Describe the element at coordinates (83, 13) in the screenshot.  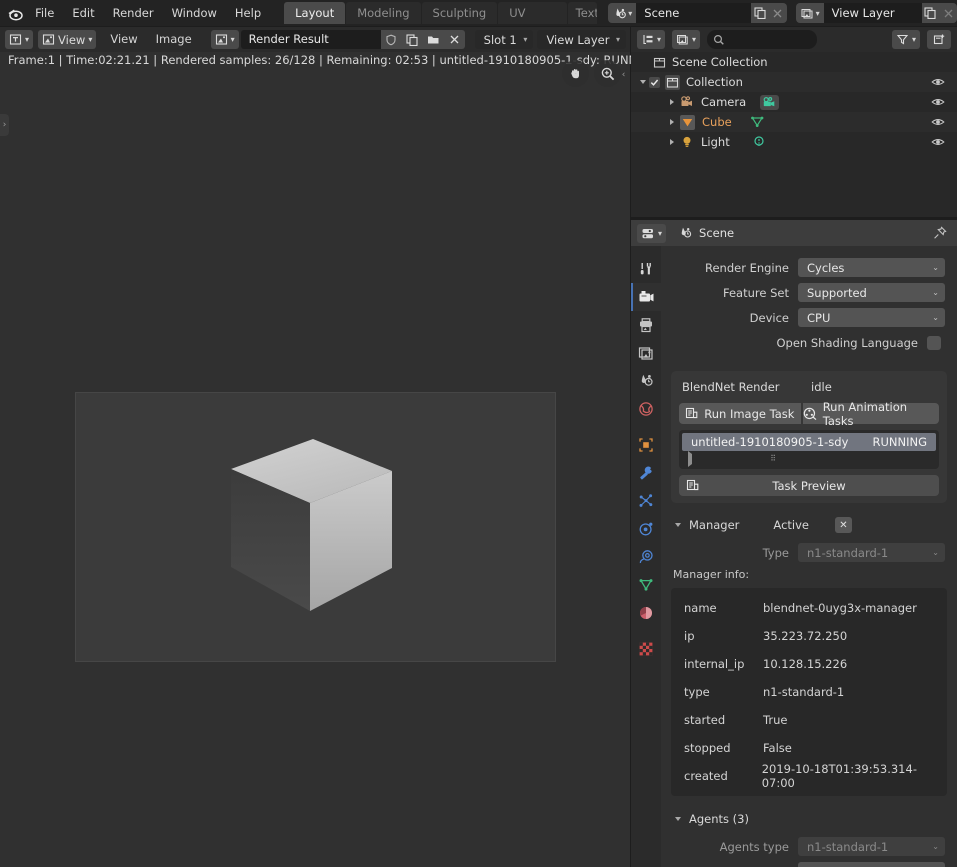
I see `menu-edit: Edit` at that location.